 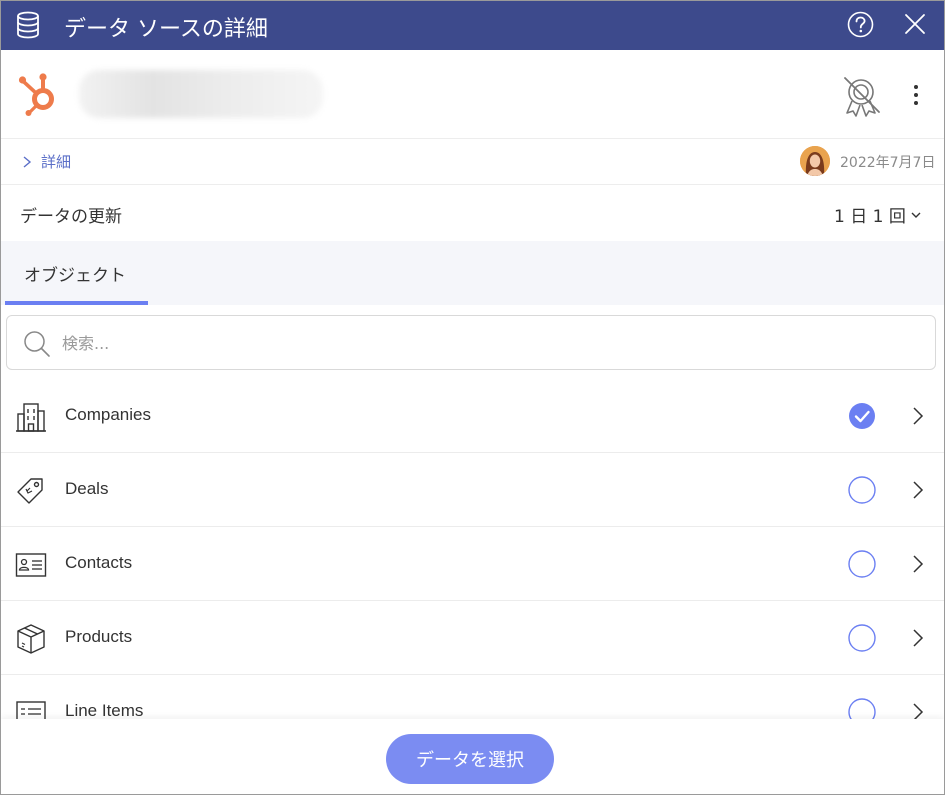 I want to click on refresh-frequency-select: 1 日 1 回, so click(x=878, y=214).